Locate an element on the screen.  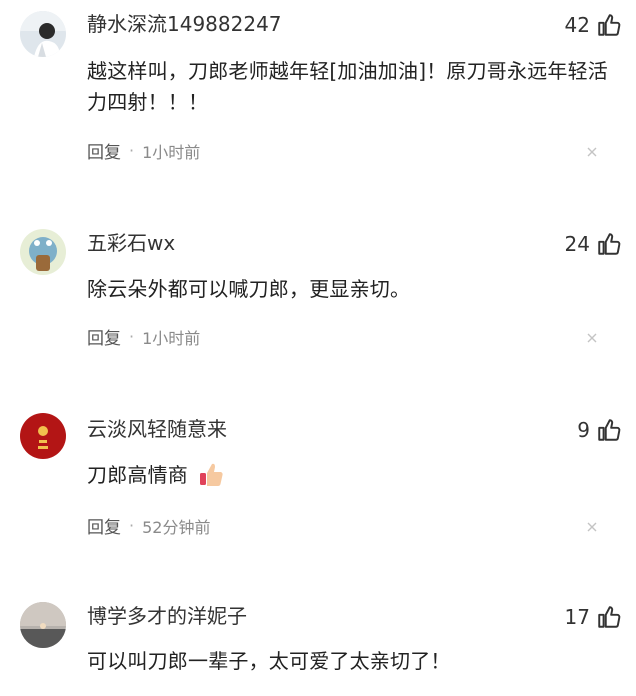
like-button: 9 is located at coordinates (599, 430).